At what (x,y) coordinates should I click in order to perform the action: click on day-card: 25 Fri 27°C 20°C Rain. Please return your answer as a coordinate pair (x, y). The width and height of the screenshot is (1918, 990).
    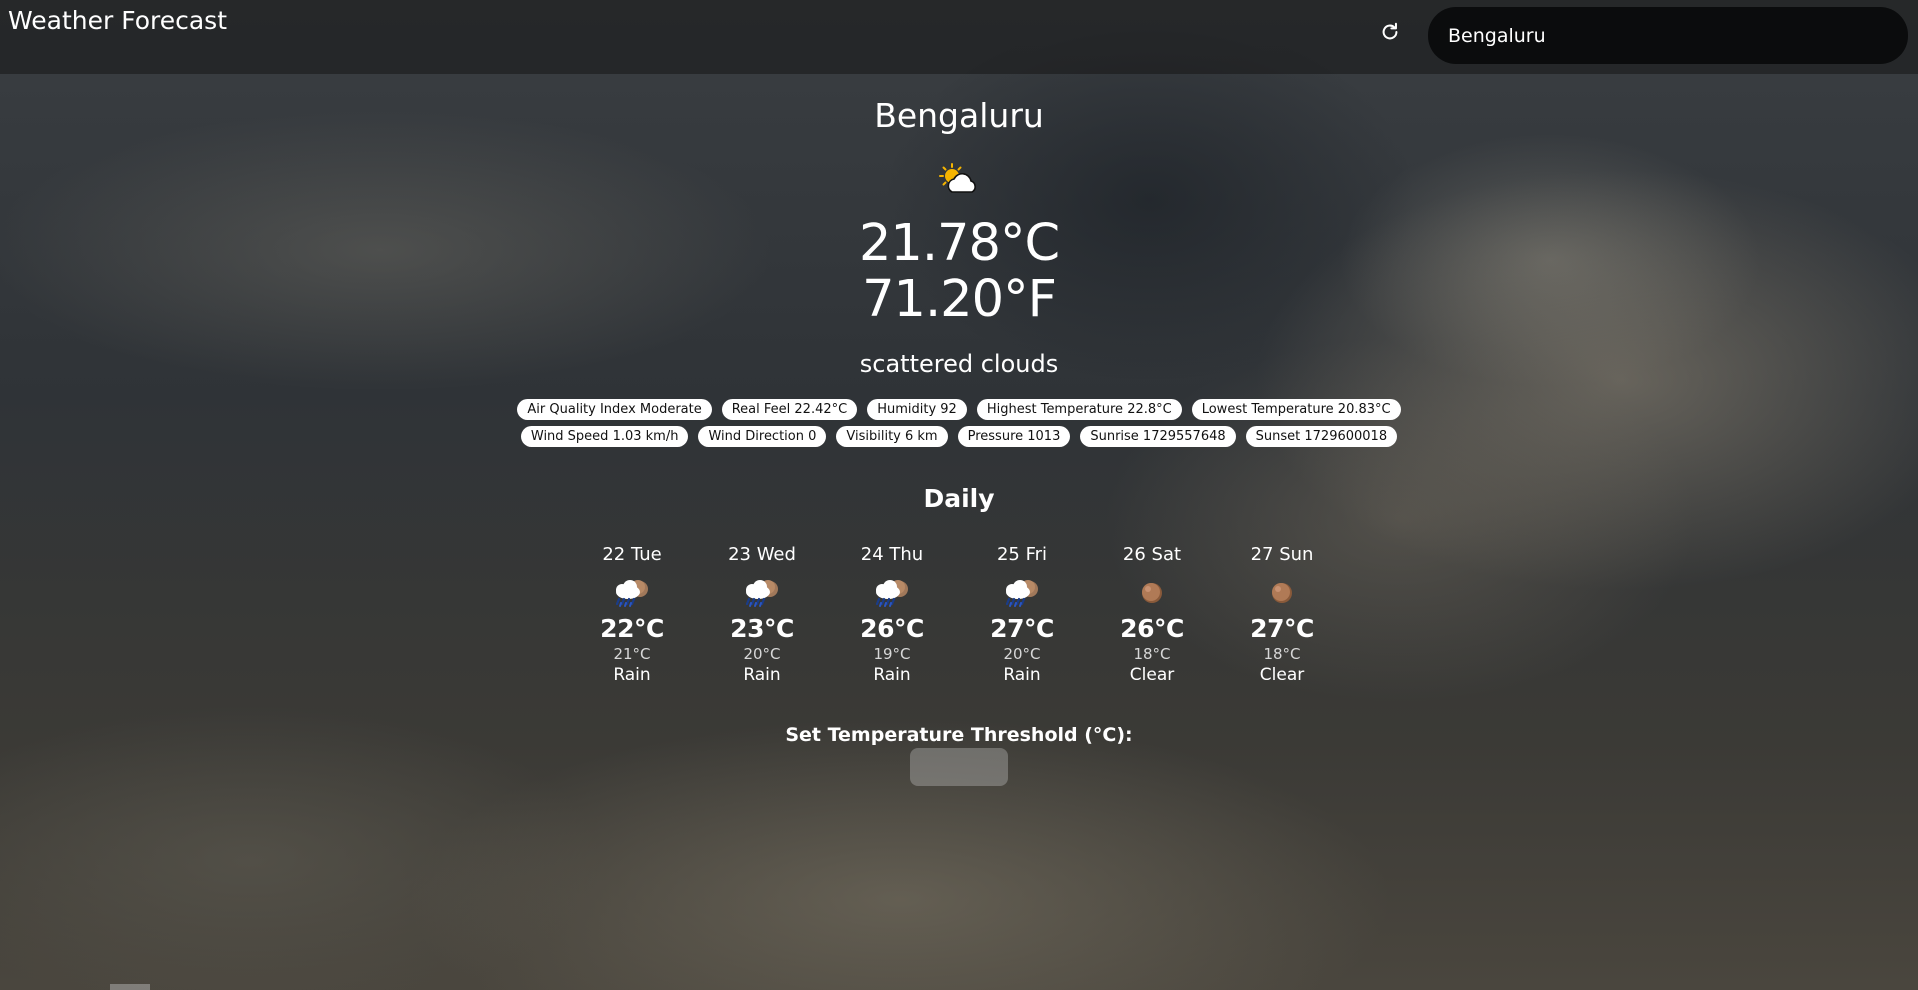
    Looking at the image, I should click on (1022, 614).